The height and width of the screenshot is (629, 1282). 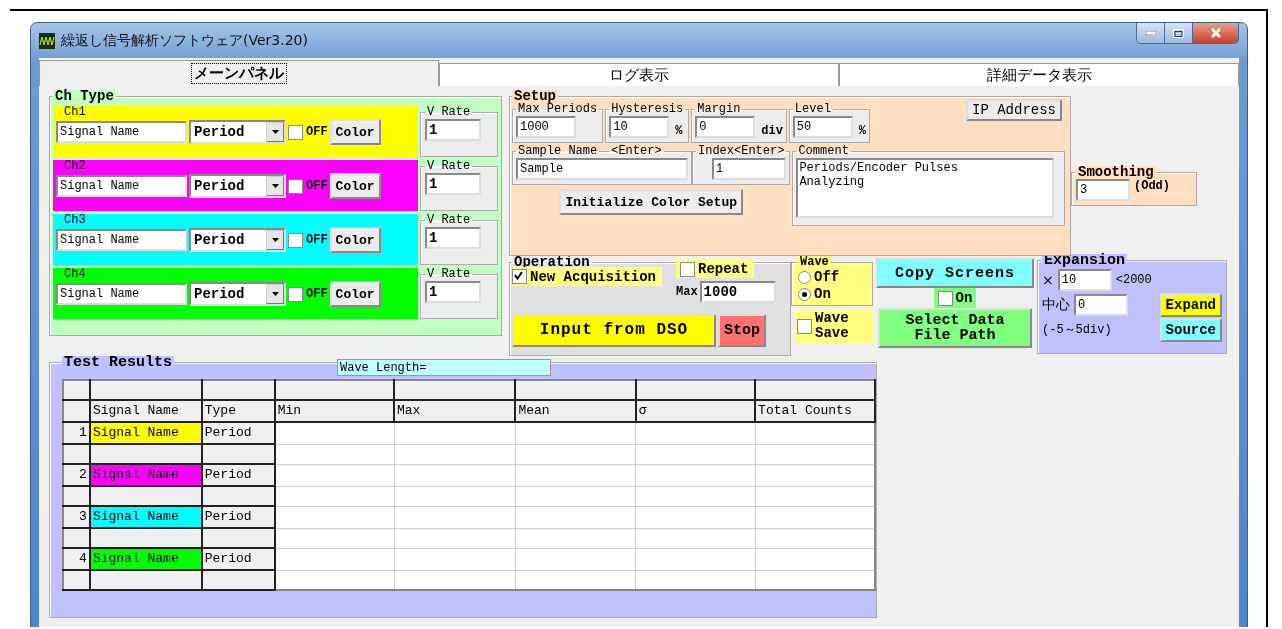 I want to click on close-icon, so click(x=1215, y=33).